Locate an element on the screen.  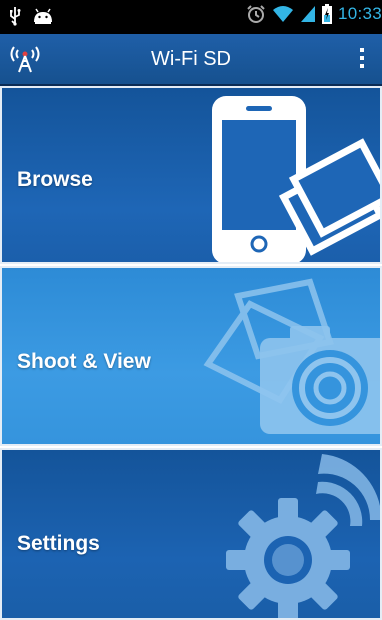
alarm-icon is located at coordinates (256, 14).